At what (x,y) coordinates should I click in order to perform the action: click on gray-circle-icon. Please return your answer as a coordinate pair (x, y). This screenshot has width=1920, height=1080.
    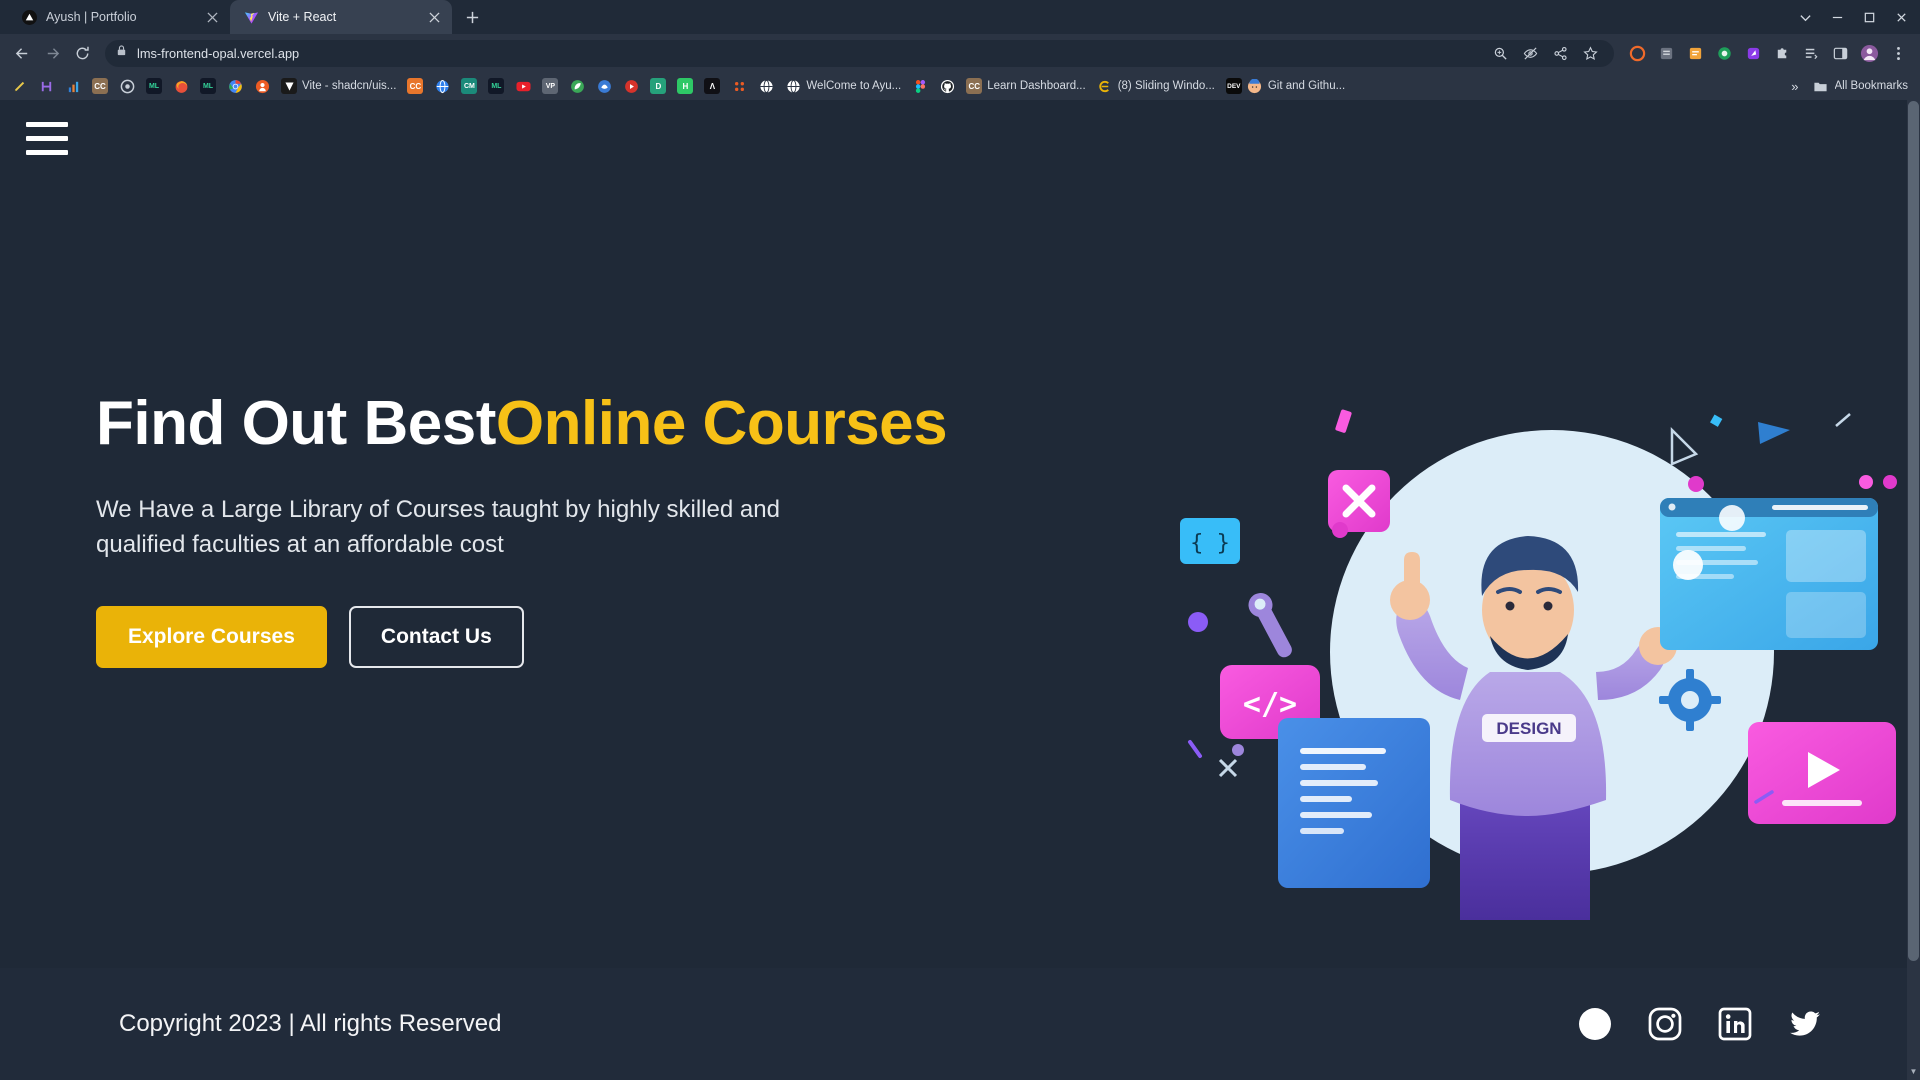
    Looking at the image, I should click on (127, 86).